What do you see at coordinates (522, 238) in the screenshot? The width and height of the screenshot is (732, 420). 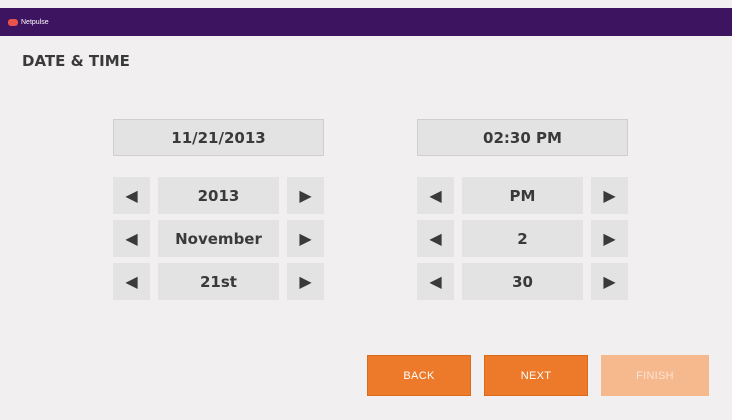 I see `hour-value: 2` at bounding box center [522, 238].